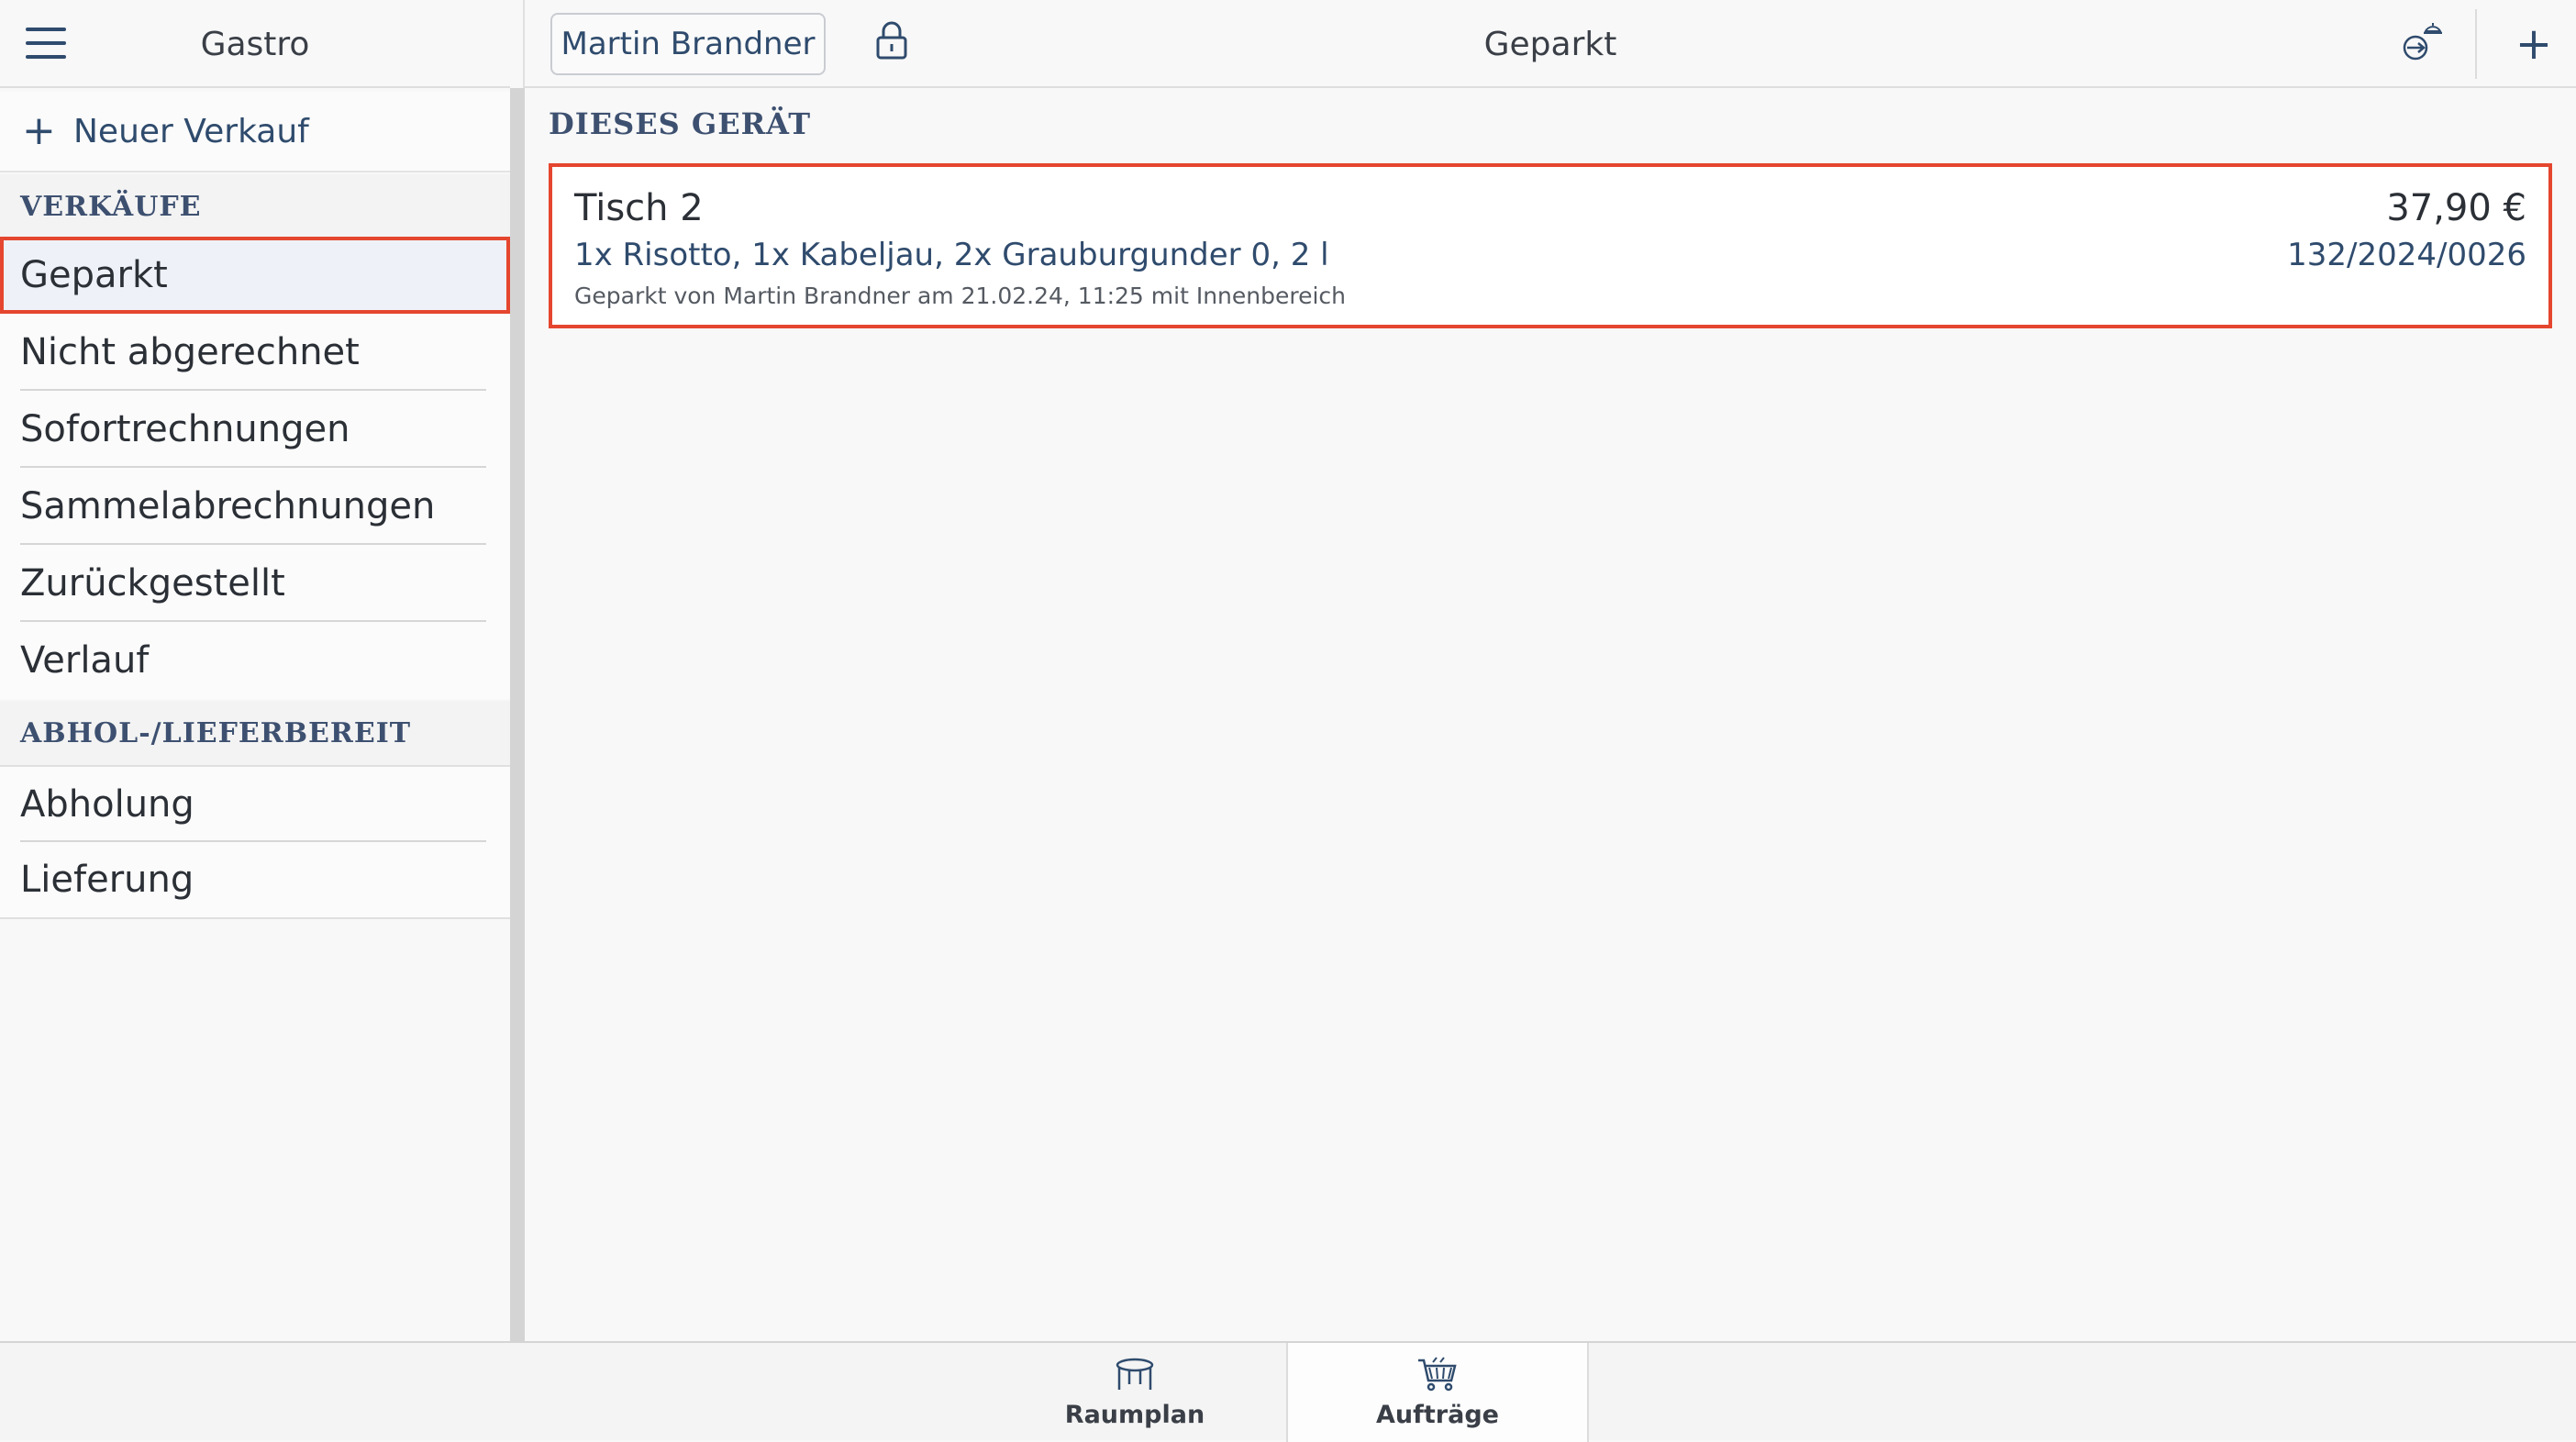 The image size is (2576, 1442). What do you see at coordinates (46, 43) in the screenshot?
I see `hamburger-menu-icon` at bounding box center [46, 43].